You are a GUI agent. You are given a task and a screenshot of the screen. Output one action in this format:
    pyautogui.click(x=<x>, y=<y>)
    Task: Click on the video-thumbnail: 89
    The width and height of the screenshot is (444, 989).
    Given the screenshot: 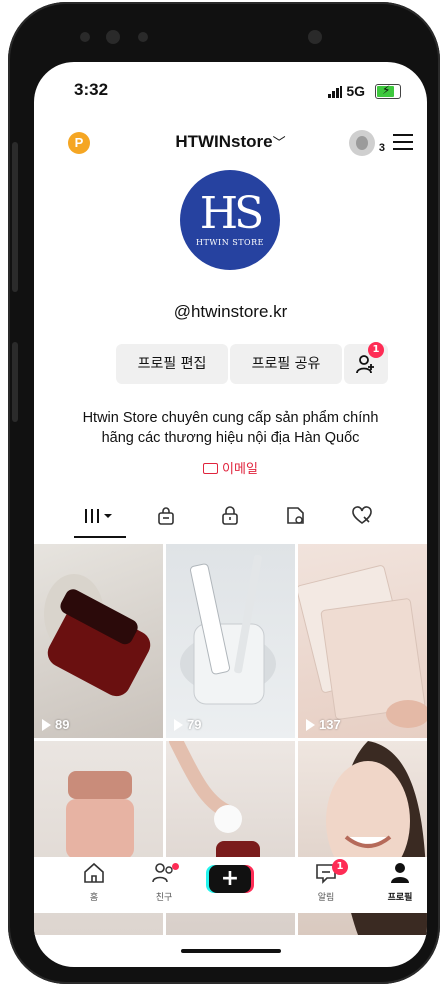 What is the action you would take?
    pyautogui.click(x=98, y=641)
    